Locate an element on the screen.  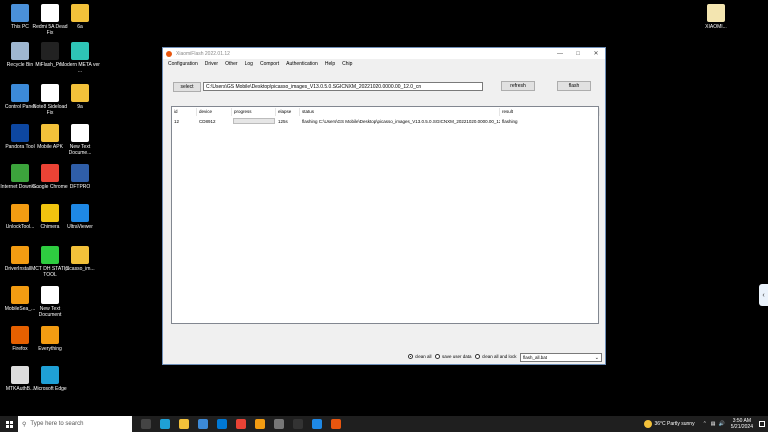
list-header: id device progress elapse status result is located at coordinates (386, 112).